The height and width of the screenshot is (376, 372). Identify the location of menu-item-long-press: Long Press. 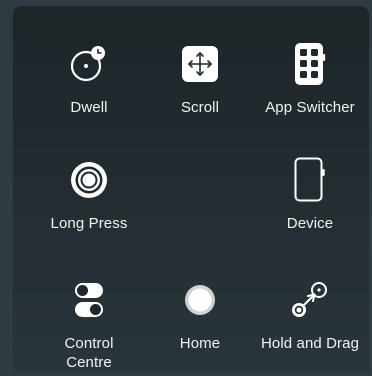
(89, 195).